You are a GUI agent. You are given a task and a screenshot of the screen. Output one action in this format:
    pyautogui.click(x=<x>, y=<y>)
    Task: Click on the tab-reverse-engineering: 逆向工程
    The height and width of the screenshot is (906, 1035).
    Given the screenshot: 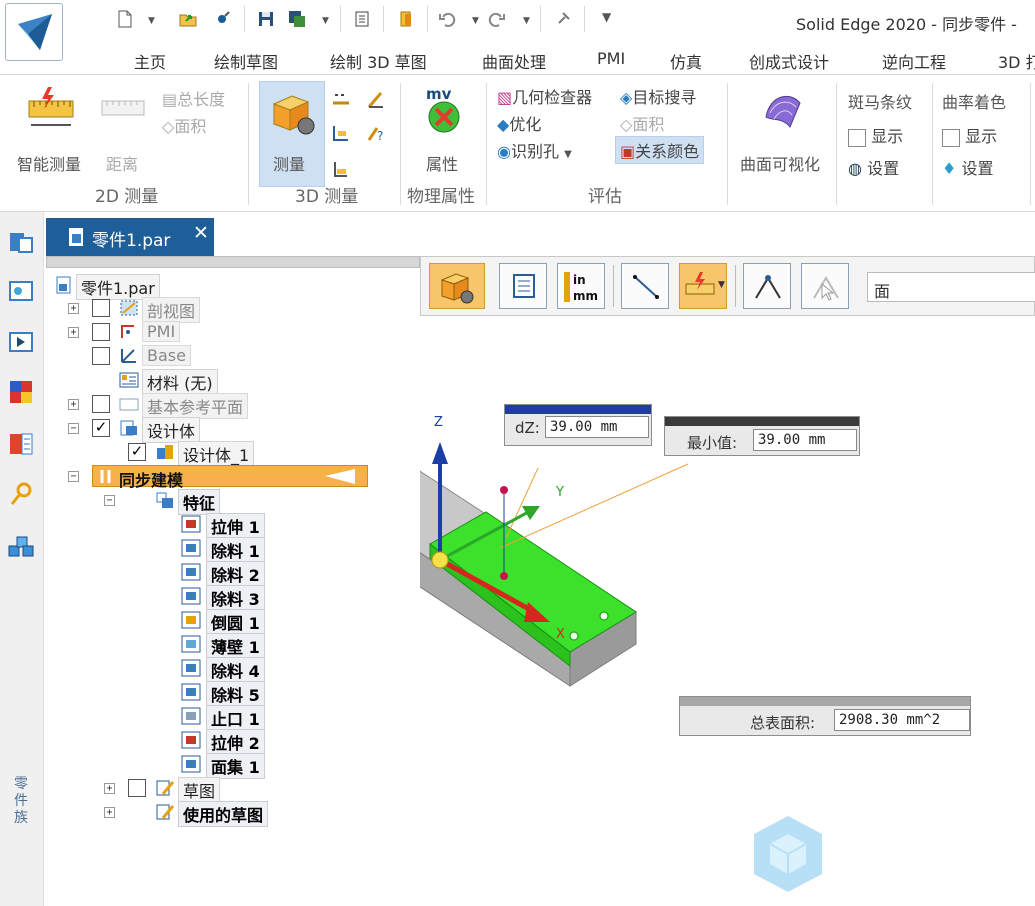 What is the action you would take?
    pyautogui.click(x=914, y=61)
    